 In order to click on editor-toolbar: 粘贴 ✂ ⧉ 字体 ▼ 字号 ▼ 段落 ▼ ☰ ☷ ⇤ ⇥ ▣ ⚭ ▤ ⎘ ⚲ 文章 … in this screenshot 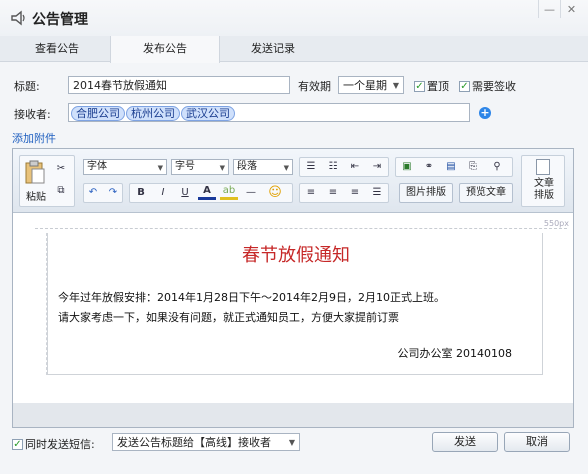, I will do `click(293, 181)`.